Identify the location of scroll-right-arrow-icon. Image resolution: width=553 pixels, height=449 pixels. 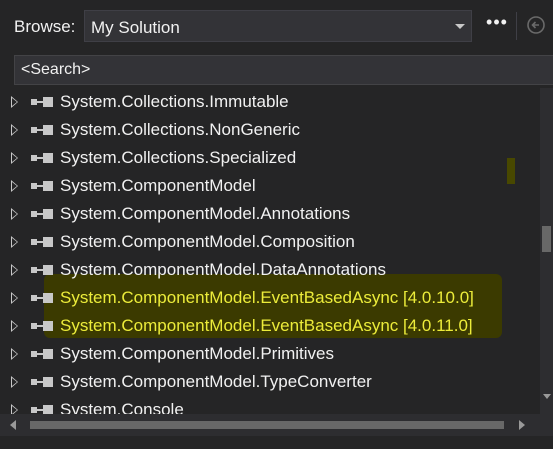
(522, 425).